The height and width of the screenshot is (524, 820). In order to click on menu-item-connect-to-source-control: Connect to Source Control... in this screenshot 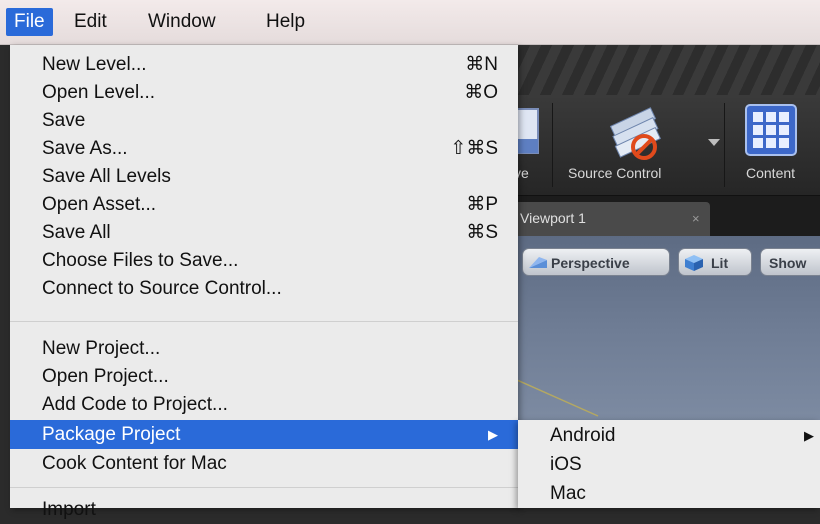, I will do `click(264, 288)`.